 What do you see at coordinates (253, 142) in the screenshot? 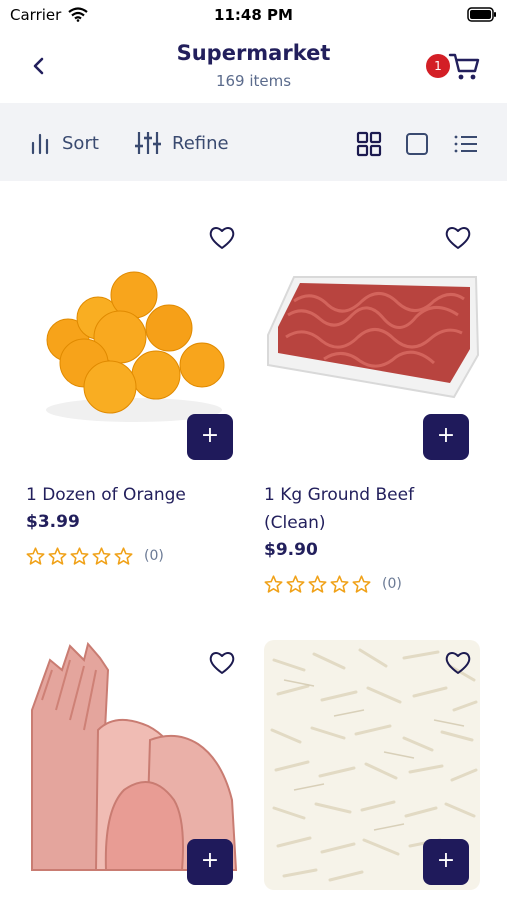
I see `filter-toolbar: Sort Refine` at bounding box center [253, 142].